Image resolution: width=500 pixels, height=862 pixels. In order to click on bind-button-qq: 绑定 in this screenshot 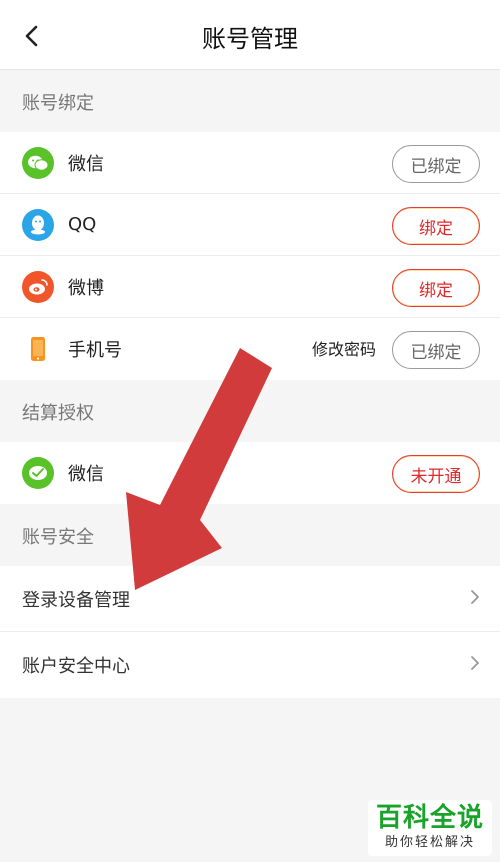, I will do `click(436, 226)`.